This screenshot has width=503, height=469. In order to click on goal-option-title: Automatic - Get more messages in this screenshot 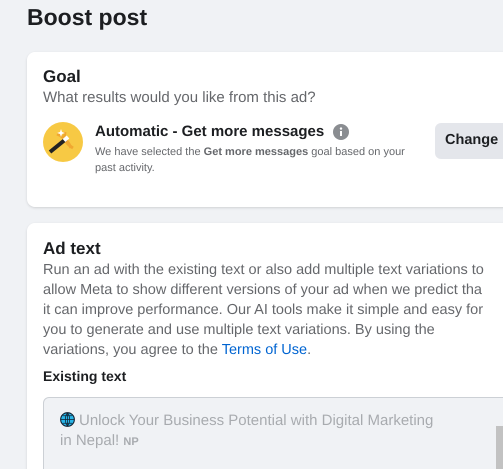, I will do `click(209, 132)`.